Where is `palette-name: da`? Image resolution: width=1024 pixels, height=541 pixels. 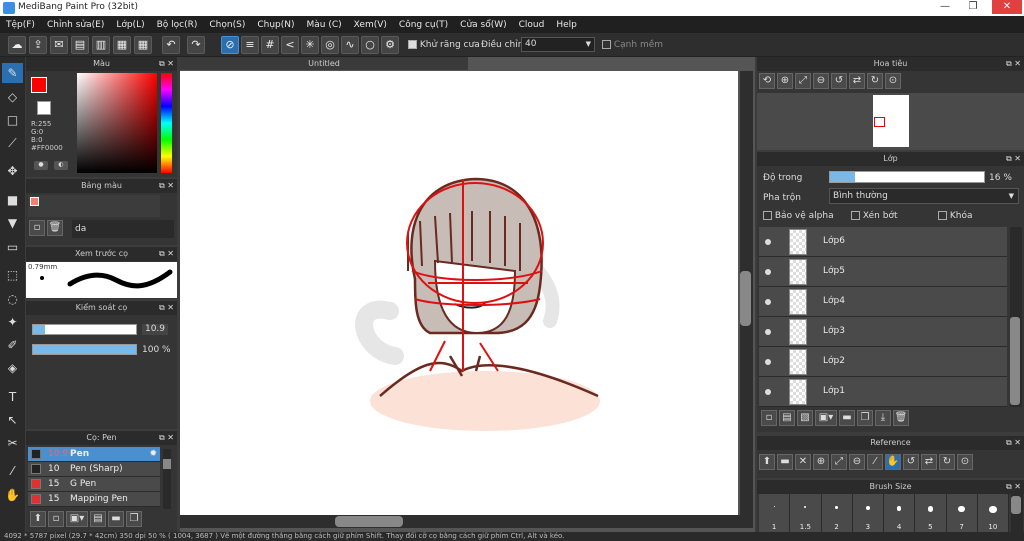
palette-name: da is located at coordinates (123, 229).